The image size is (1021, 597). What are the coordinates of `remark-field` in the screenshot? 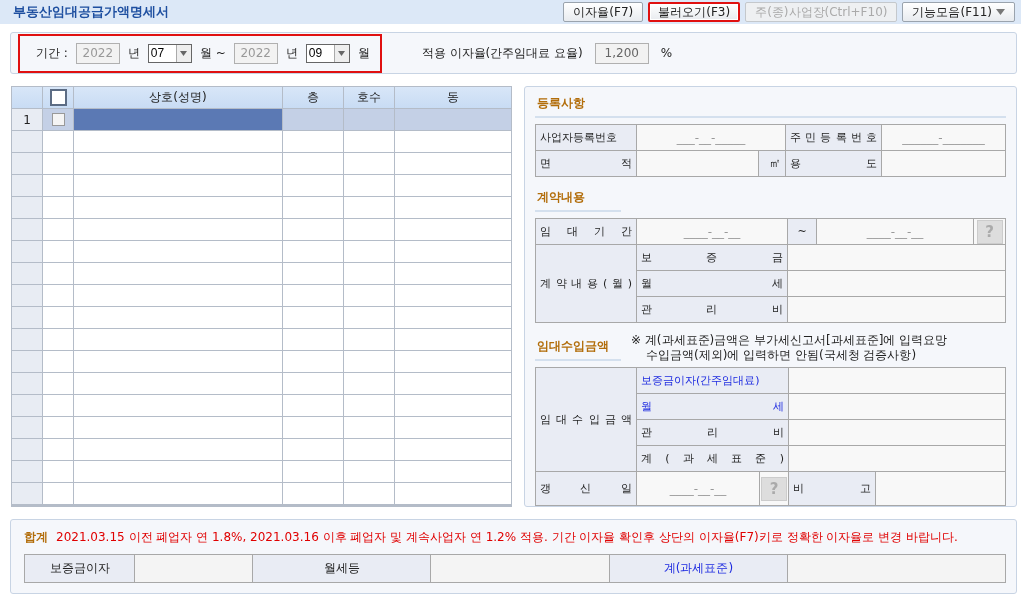 It's located at (940, 488).